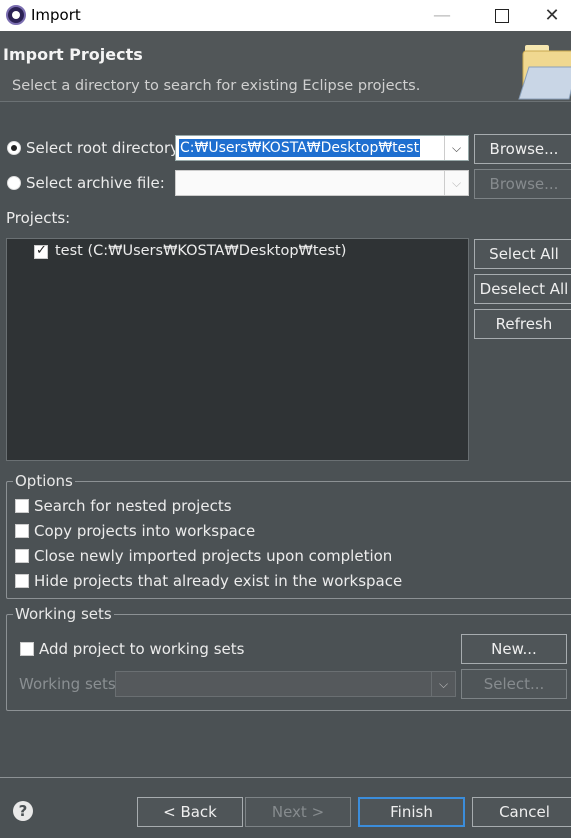 The height and width of the screenshot is (838, 571). What do you see at coordinates (14, 183) in the screenshot?
I see `archive-file-radio` at bounding box center [14, 183].